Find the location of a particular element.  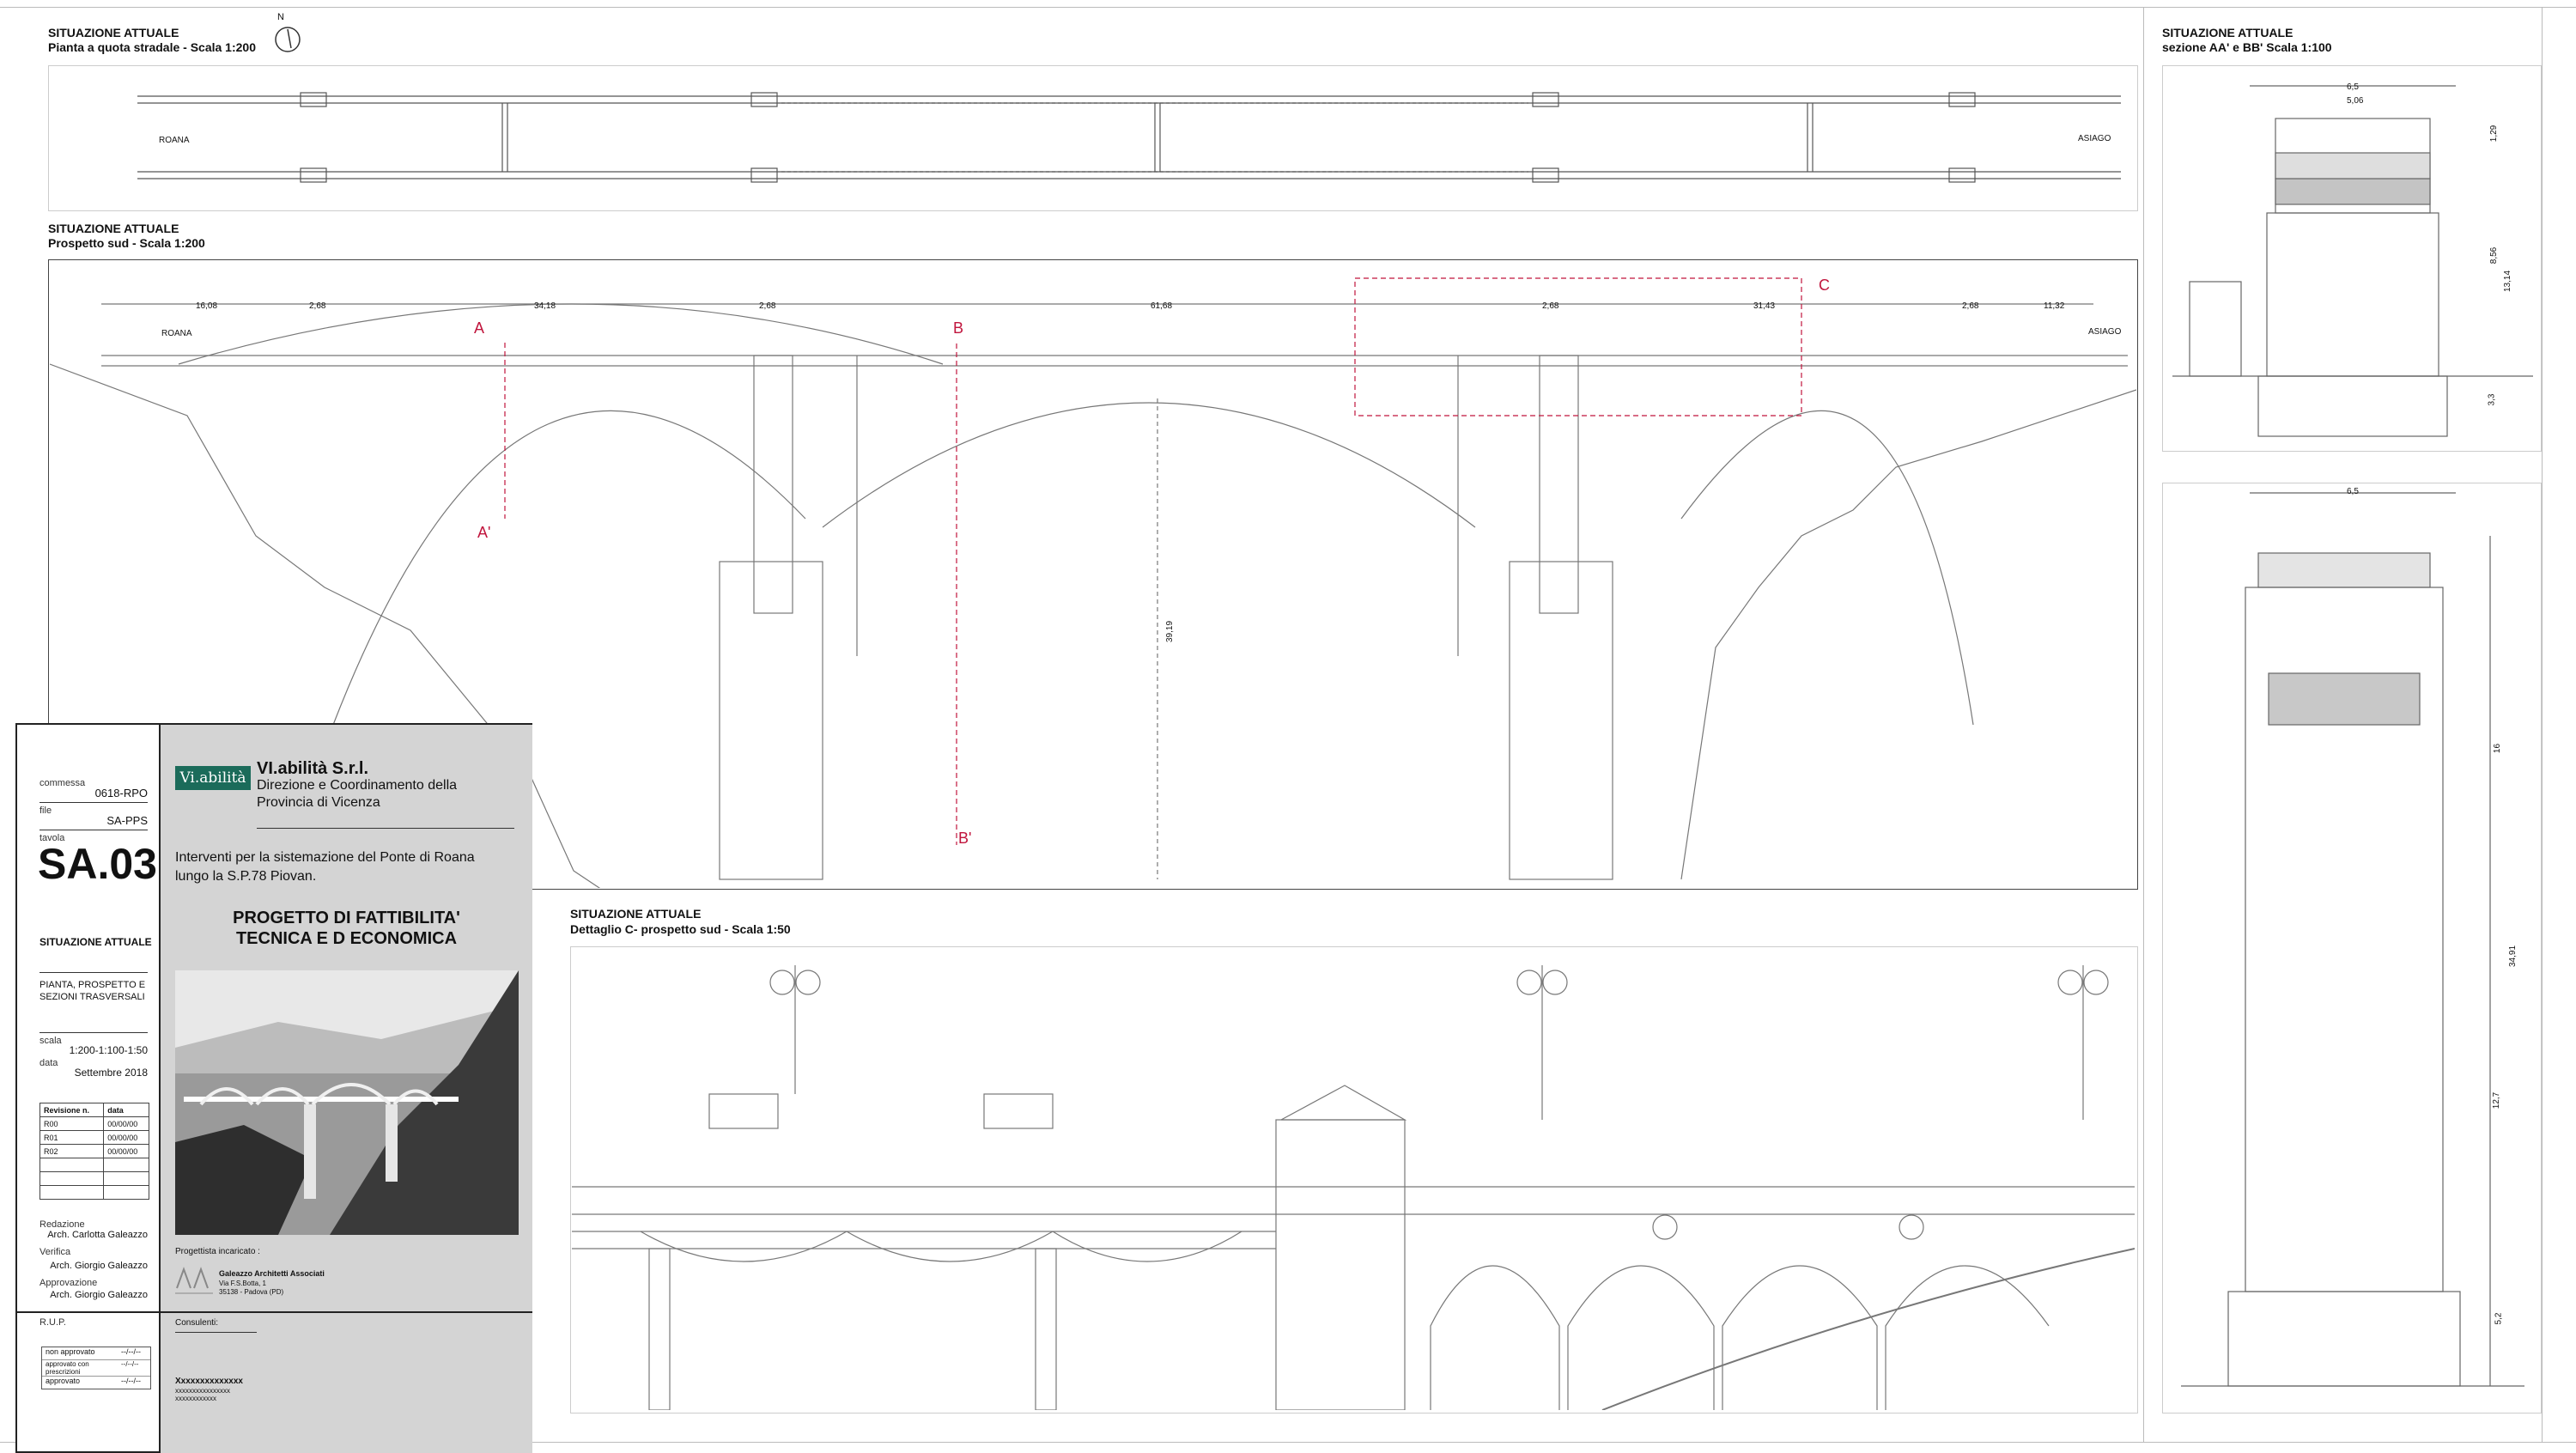

section-subtitle: sezione AA' e BB' Scala 1:100 is located at coordinates (2247, 47).